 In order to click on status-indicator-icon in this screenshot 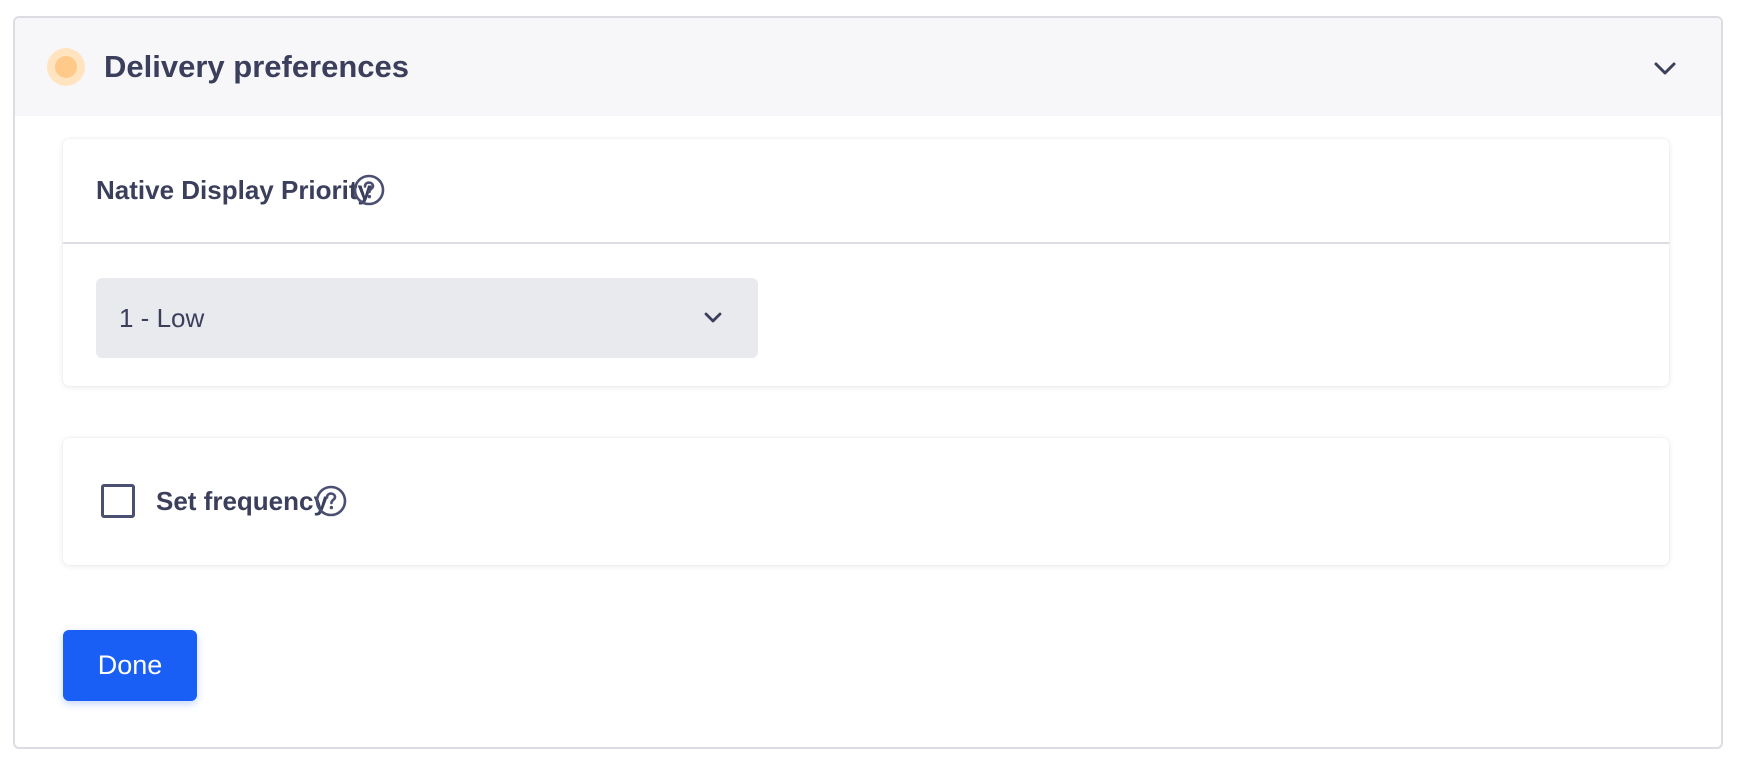, I will do `click(66, 67)`.